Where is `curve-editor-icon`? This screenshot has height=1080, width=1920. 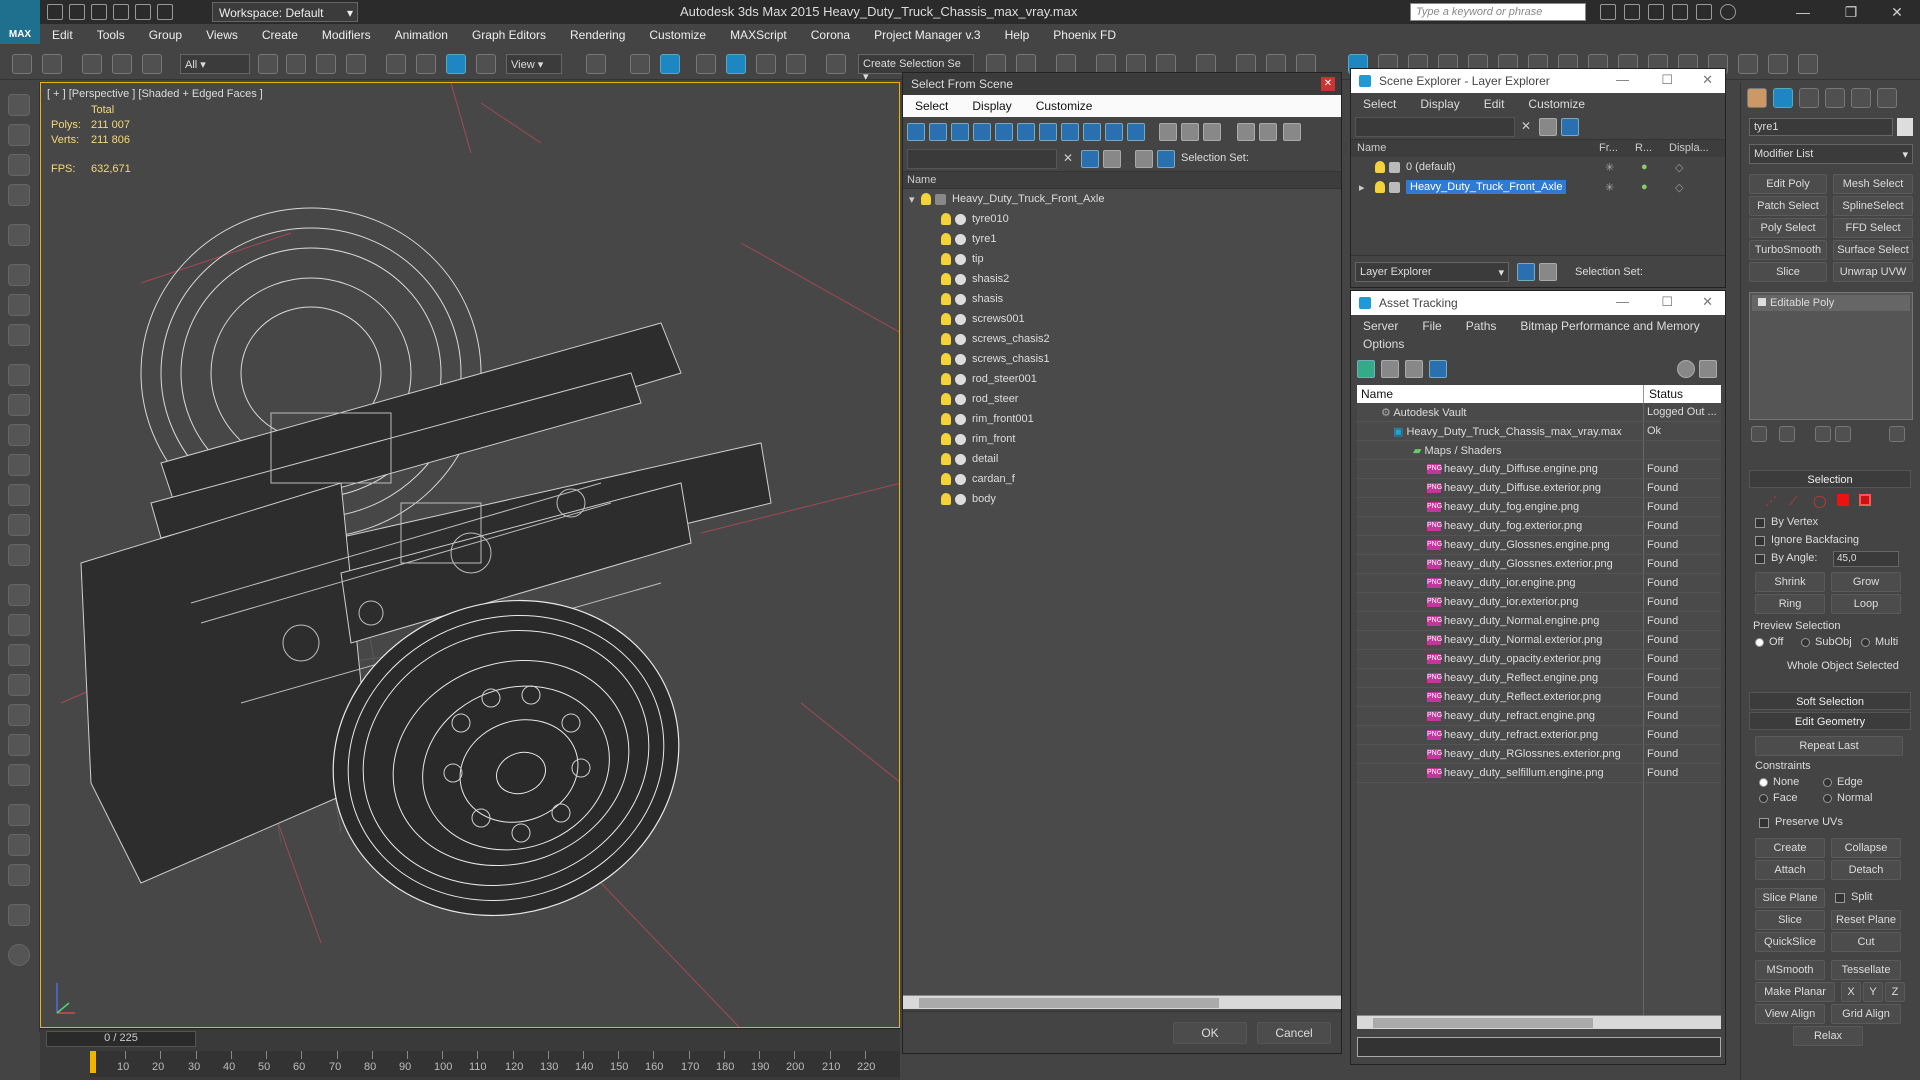 curve-editor-icon is located at coordinates (1136, 64).